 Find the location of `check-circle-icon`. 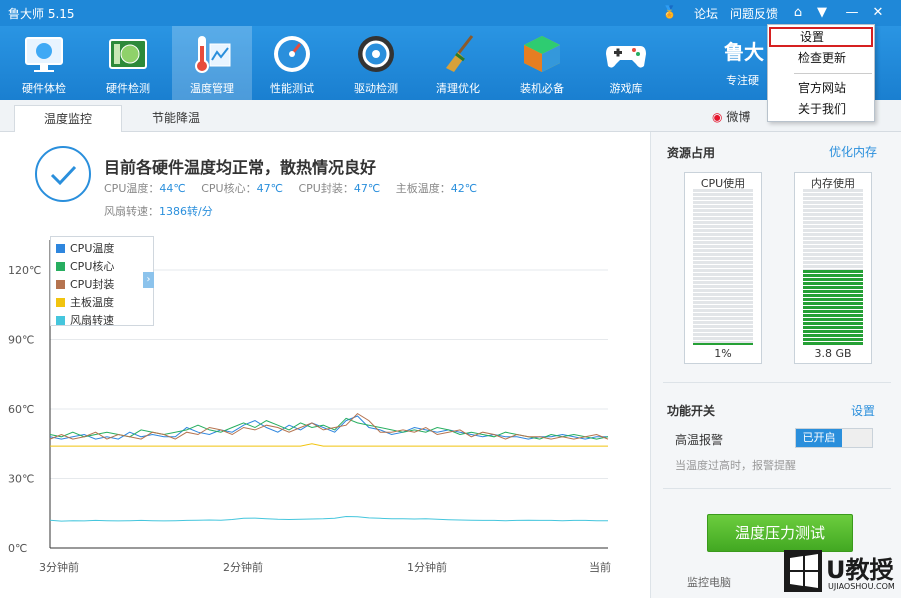

check-circle-icon is located at coordinates (63, 174).